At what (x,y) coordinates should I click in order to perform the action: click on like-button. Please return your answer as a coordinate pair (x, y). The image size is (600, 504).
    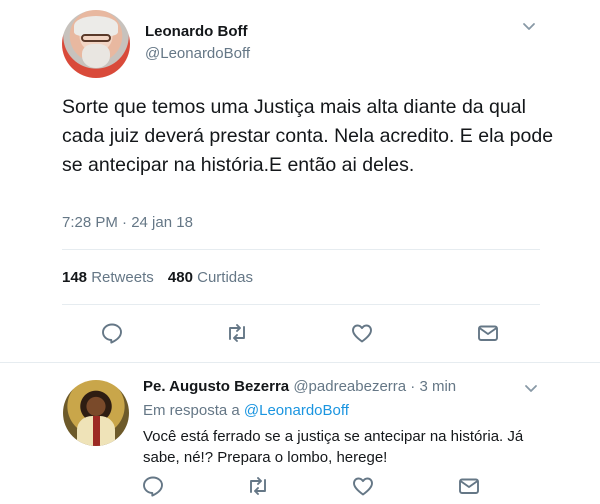
    Looking at the image, I should click on (362, 333).